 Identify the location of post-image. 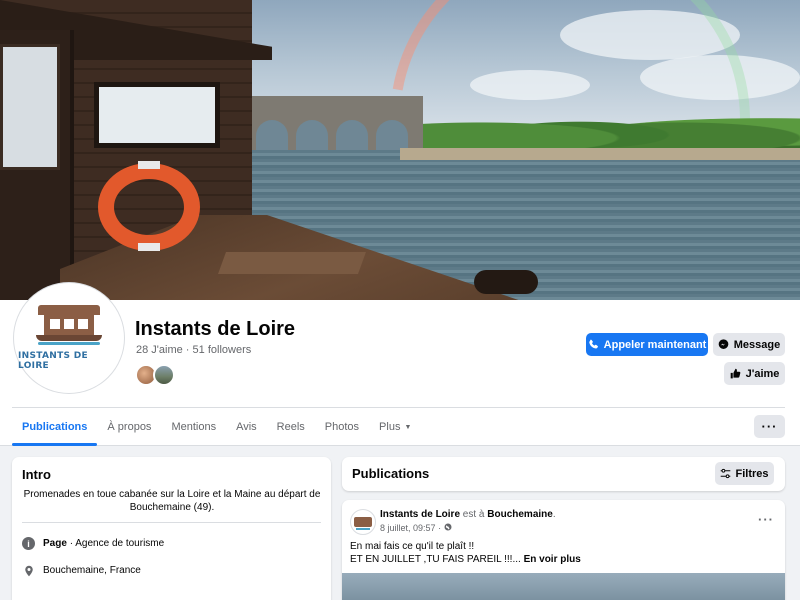
(563, 586).